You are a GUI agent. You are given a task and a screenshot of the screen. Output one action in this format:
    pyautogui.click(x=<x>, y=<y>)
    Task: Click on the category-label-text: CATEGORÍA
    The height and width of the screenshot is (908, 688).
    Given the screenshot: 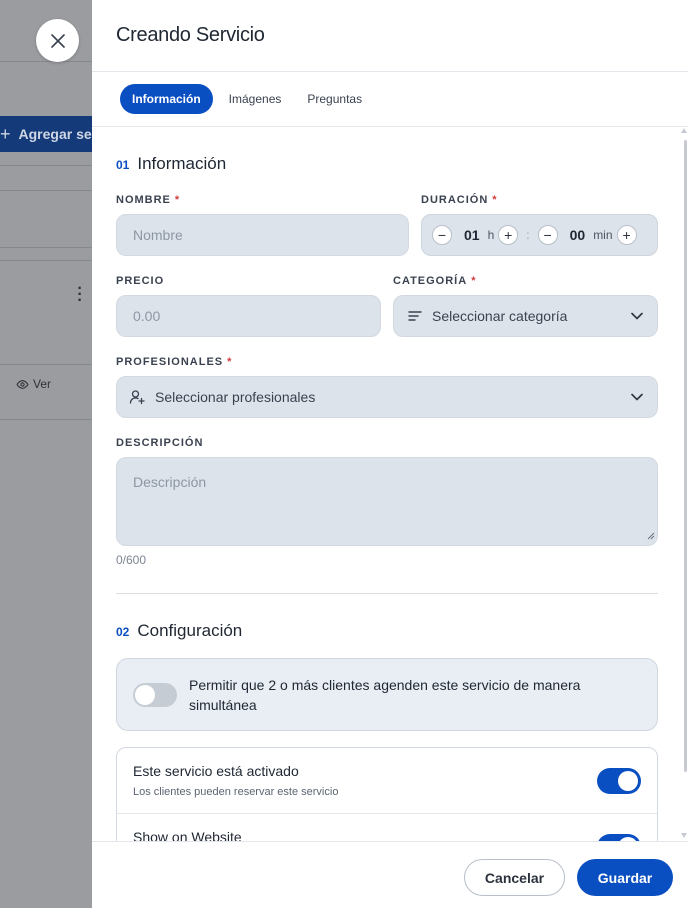 What is the action you would take?
    pyautogui.click(x=430, y=281)
    